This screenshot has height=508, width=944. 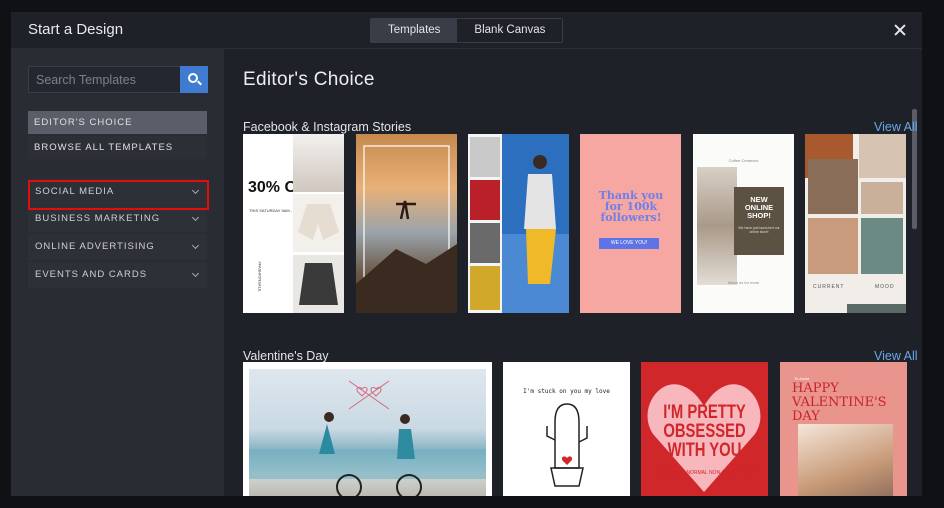 What do you see at coordinates (704, 473) in the screenshot?
I see `card-subtext: IN A TOTALLY NORMAL NON-CREEPY WAY!` at bounding box center [704, 473].